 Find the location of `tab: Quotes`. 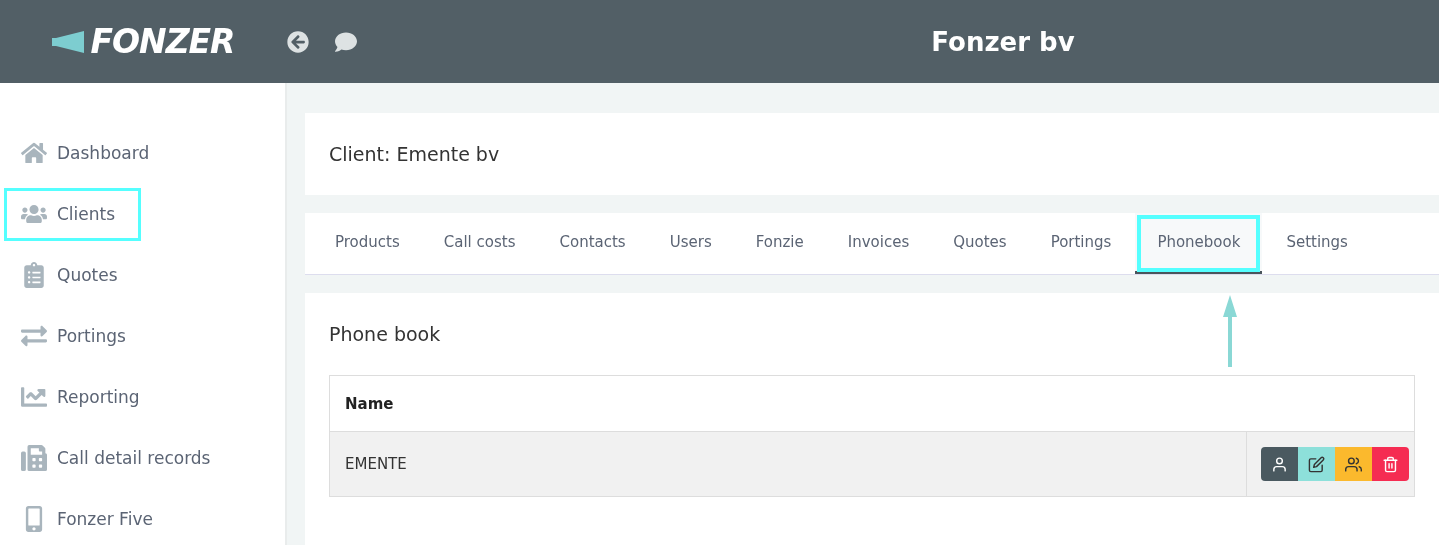

tab: Quotes is located at coordinates (980, 243).